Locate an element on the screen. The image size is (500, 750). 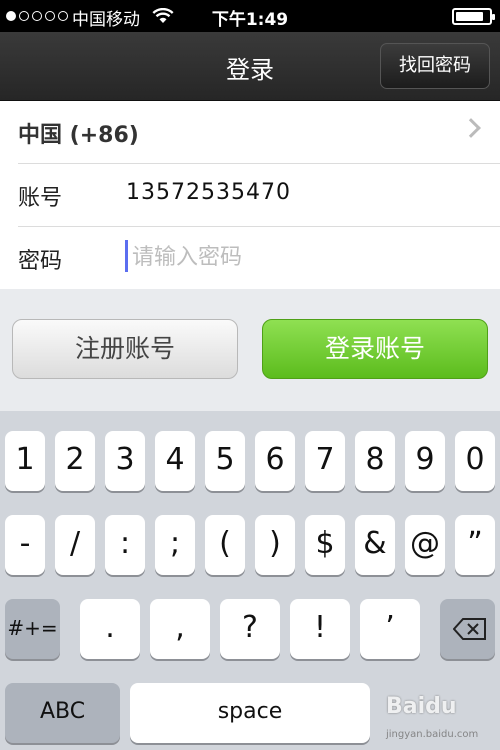
key: $ is located at coordinates (325, 545).